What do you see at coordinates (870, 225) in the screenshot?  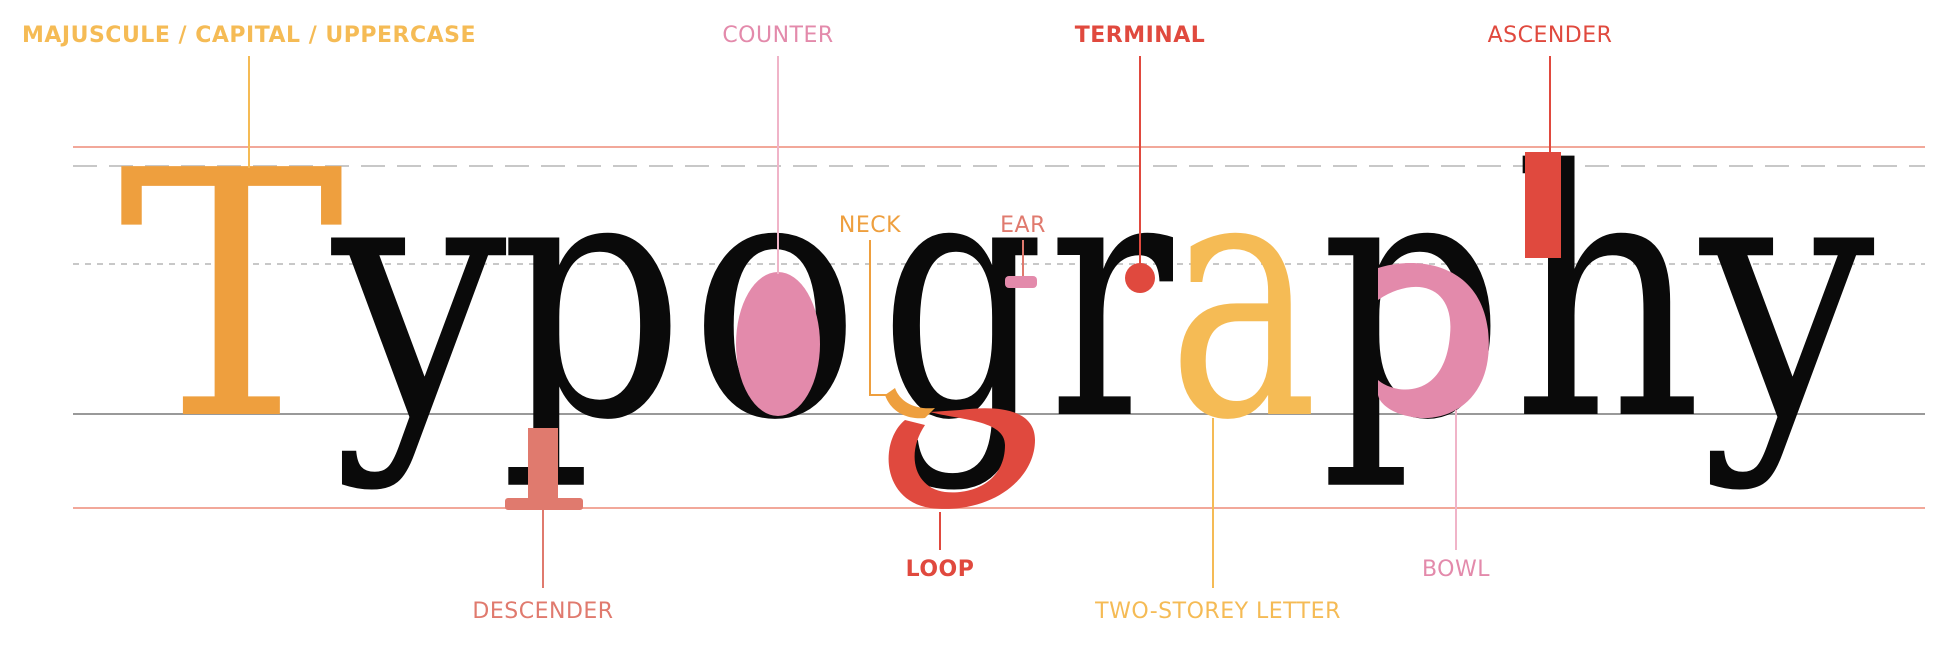 I see `label-neck: NECK` at bounding box center [870, 225].